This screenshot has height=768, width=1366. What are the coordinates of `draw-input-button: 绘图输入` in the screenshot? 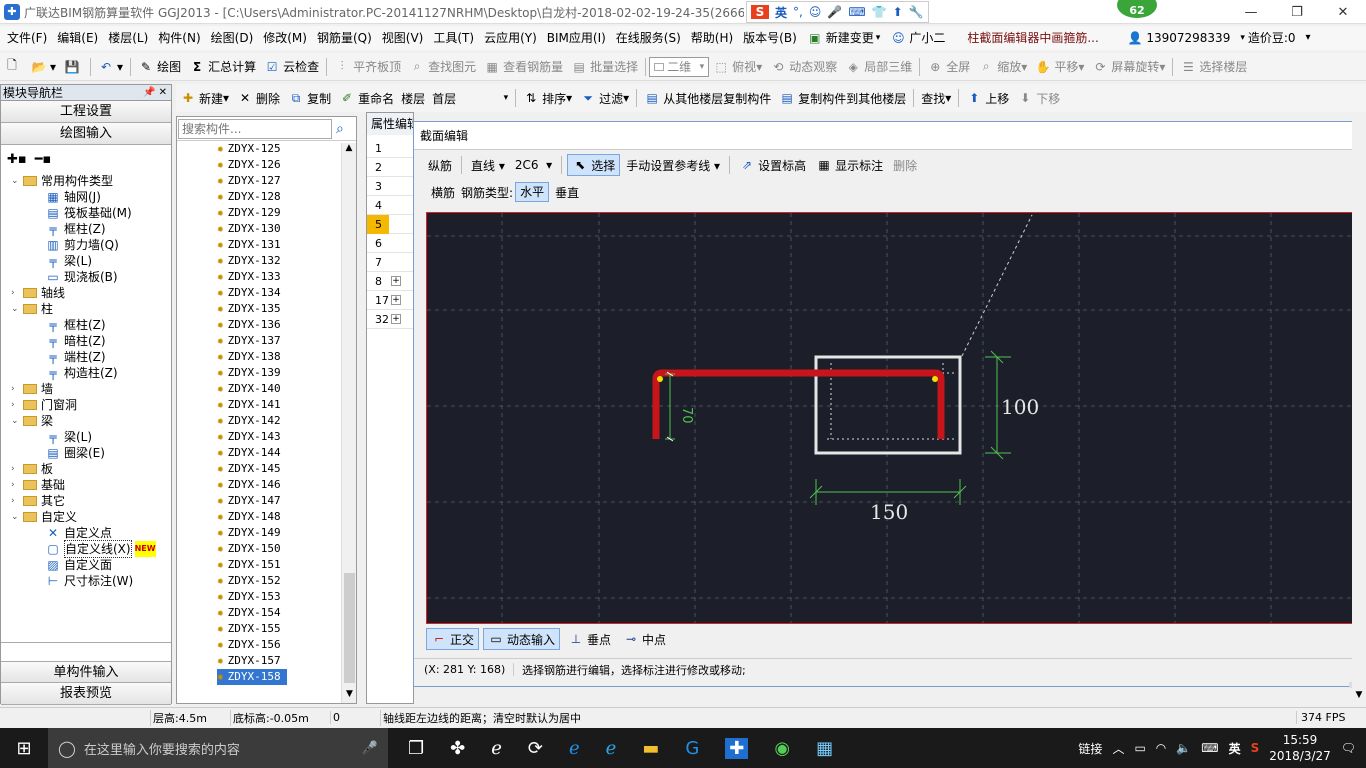 It's located at (86, 134).